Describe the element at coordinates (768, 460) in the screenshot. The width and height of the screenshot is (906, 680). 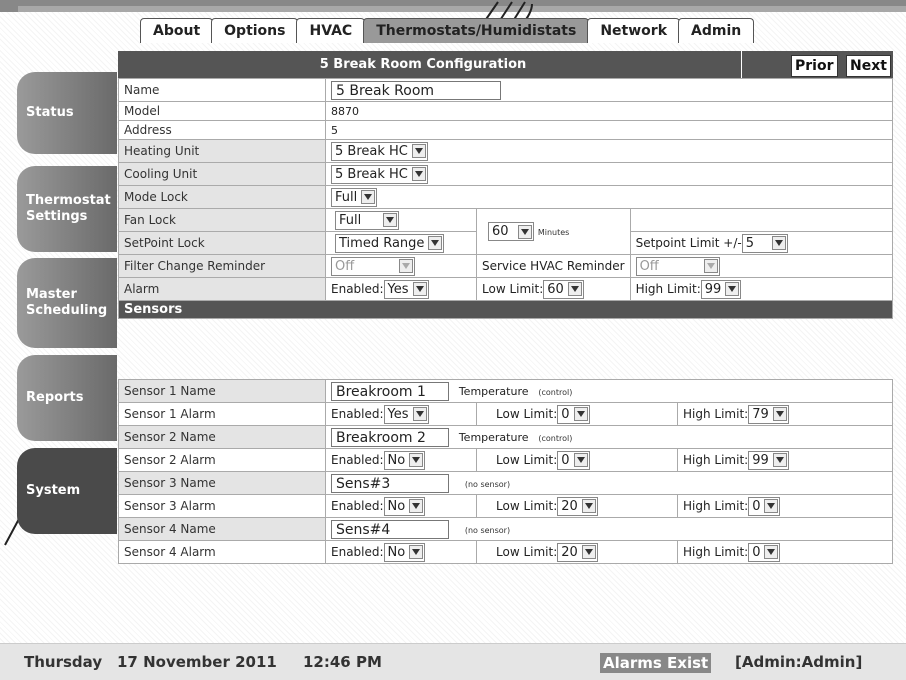
I see `sensor-2-high-limit-select: 99` at that location.